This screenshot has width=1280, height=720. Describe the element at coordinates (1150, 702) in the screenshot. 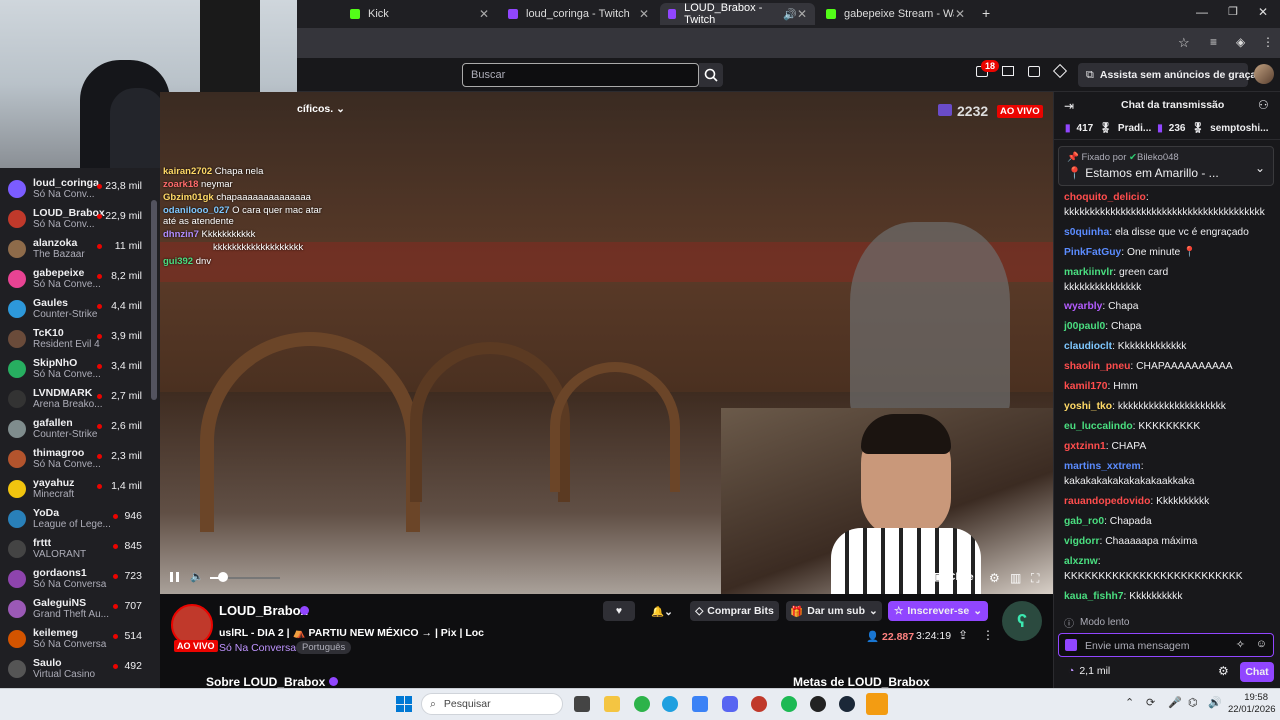

I see `tray-icon: ⟳` at that location.